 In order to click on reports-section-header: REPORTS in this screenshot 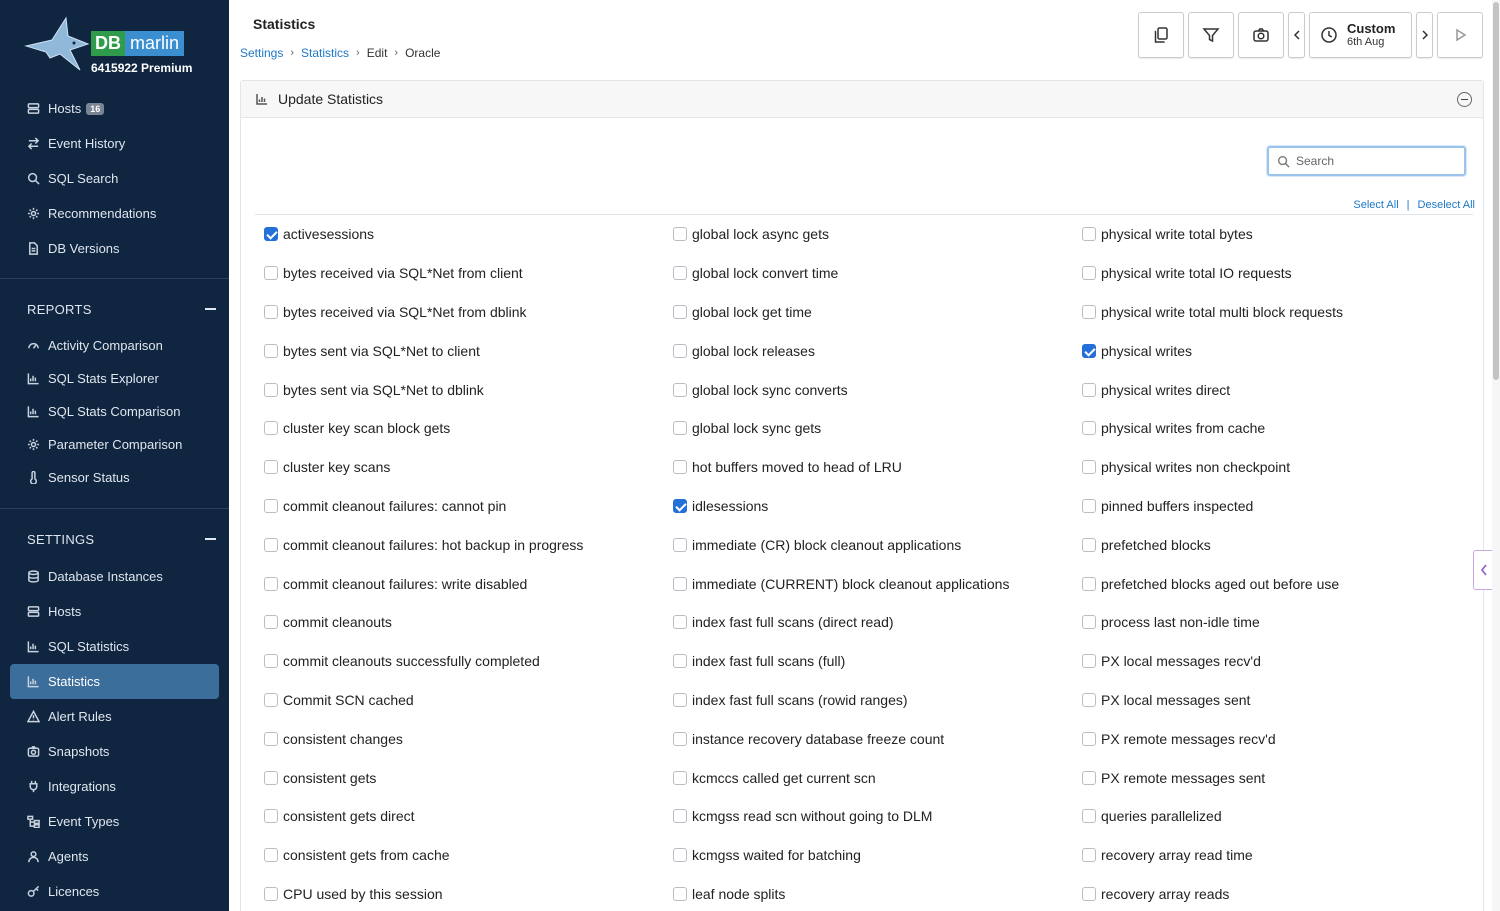, I will do `click(114, 309)`.